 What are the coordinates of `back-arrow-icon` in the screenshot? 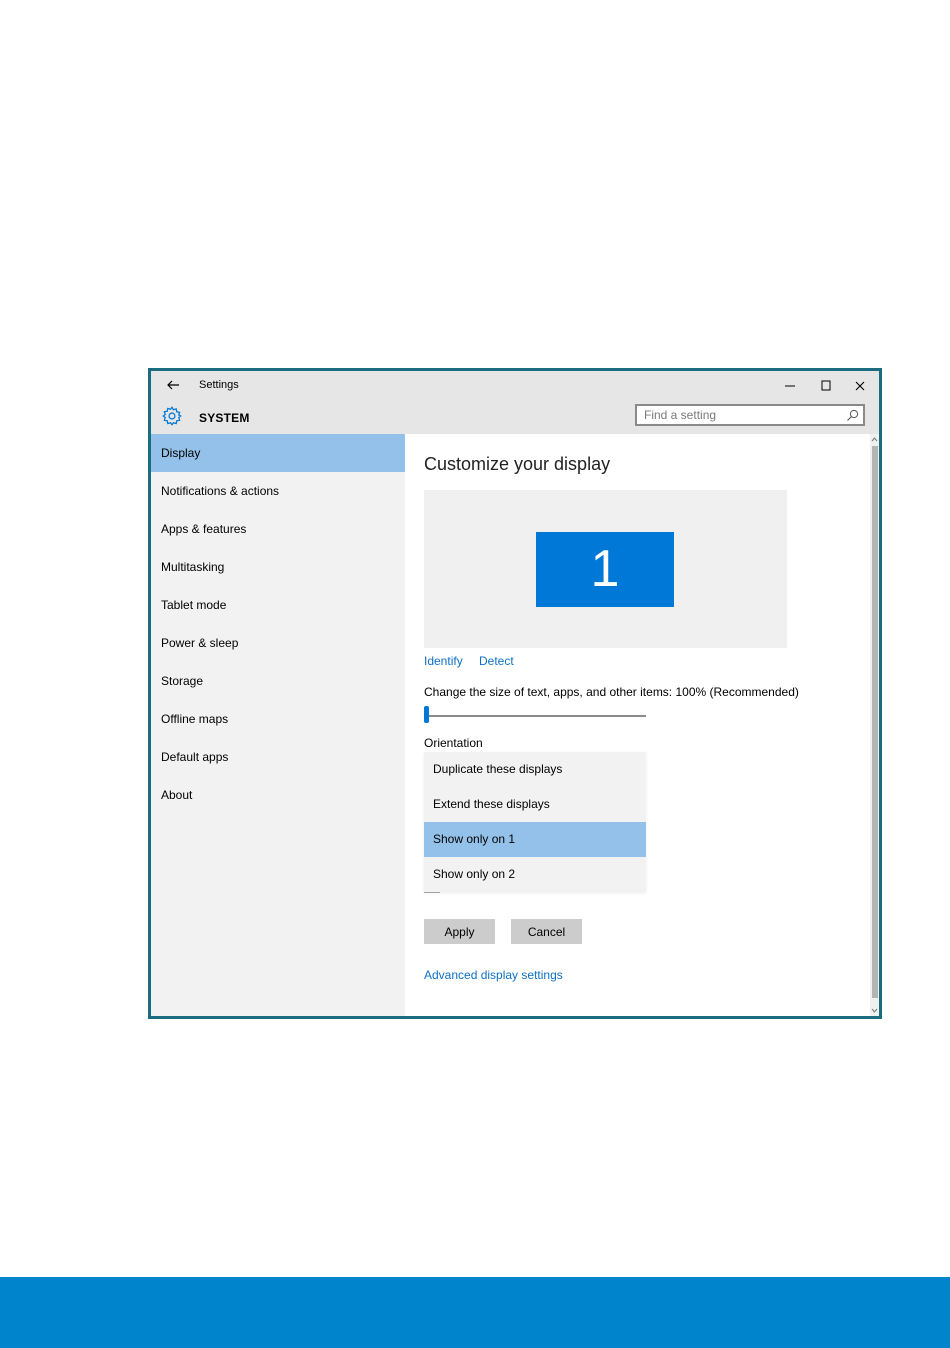 It's located at (173, 385).